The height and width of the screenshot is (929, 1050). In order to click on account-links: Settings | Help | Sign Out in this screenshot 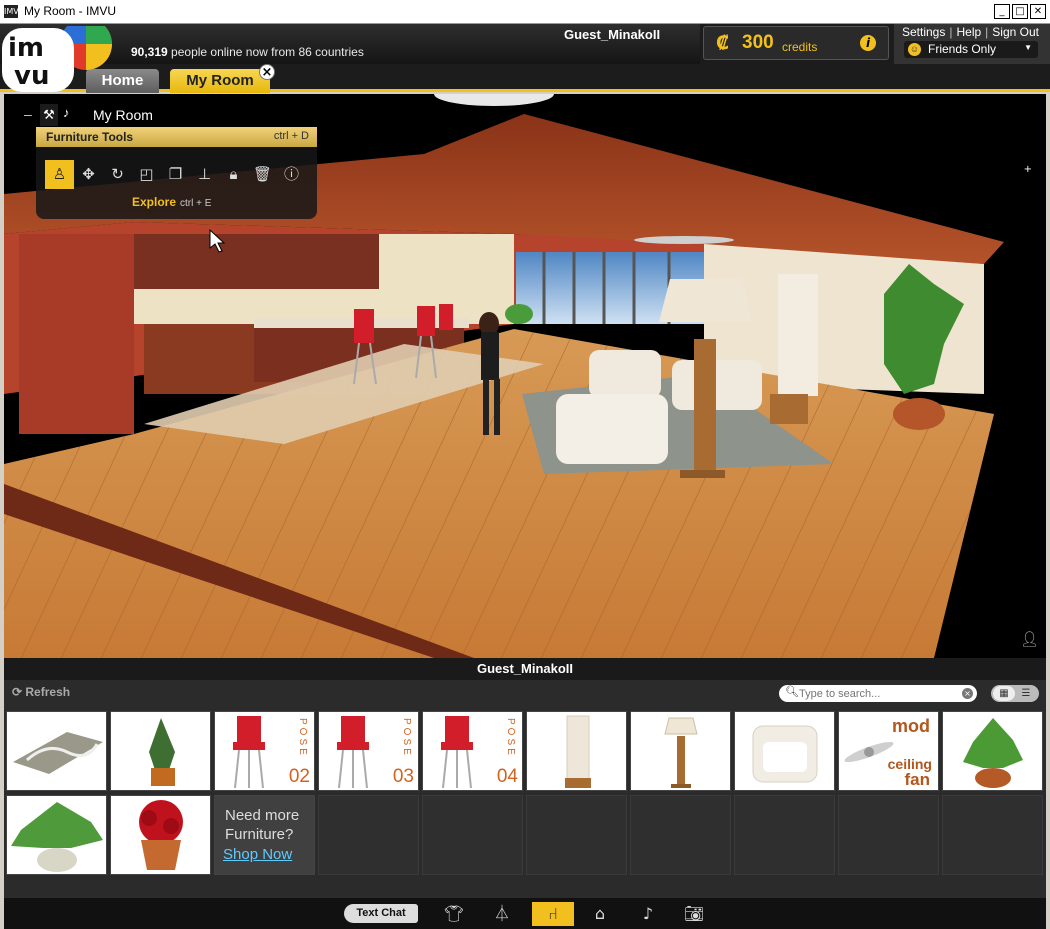, I will do `click(970, 32)`.